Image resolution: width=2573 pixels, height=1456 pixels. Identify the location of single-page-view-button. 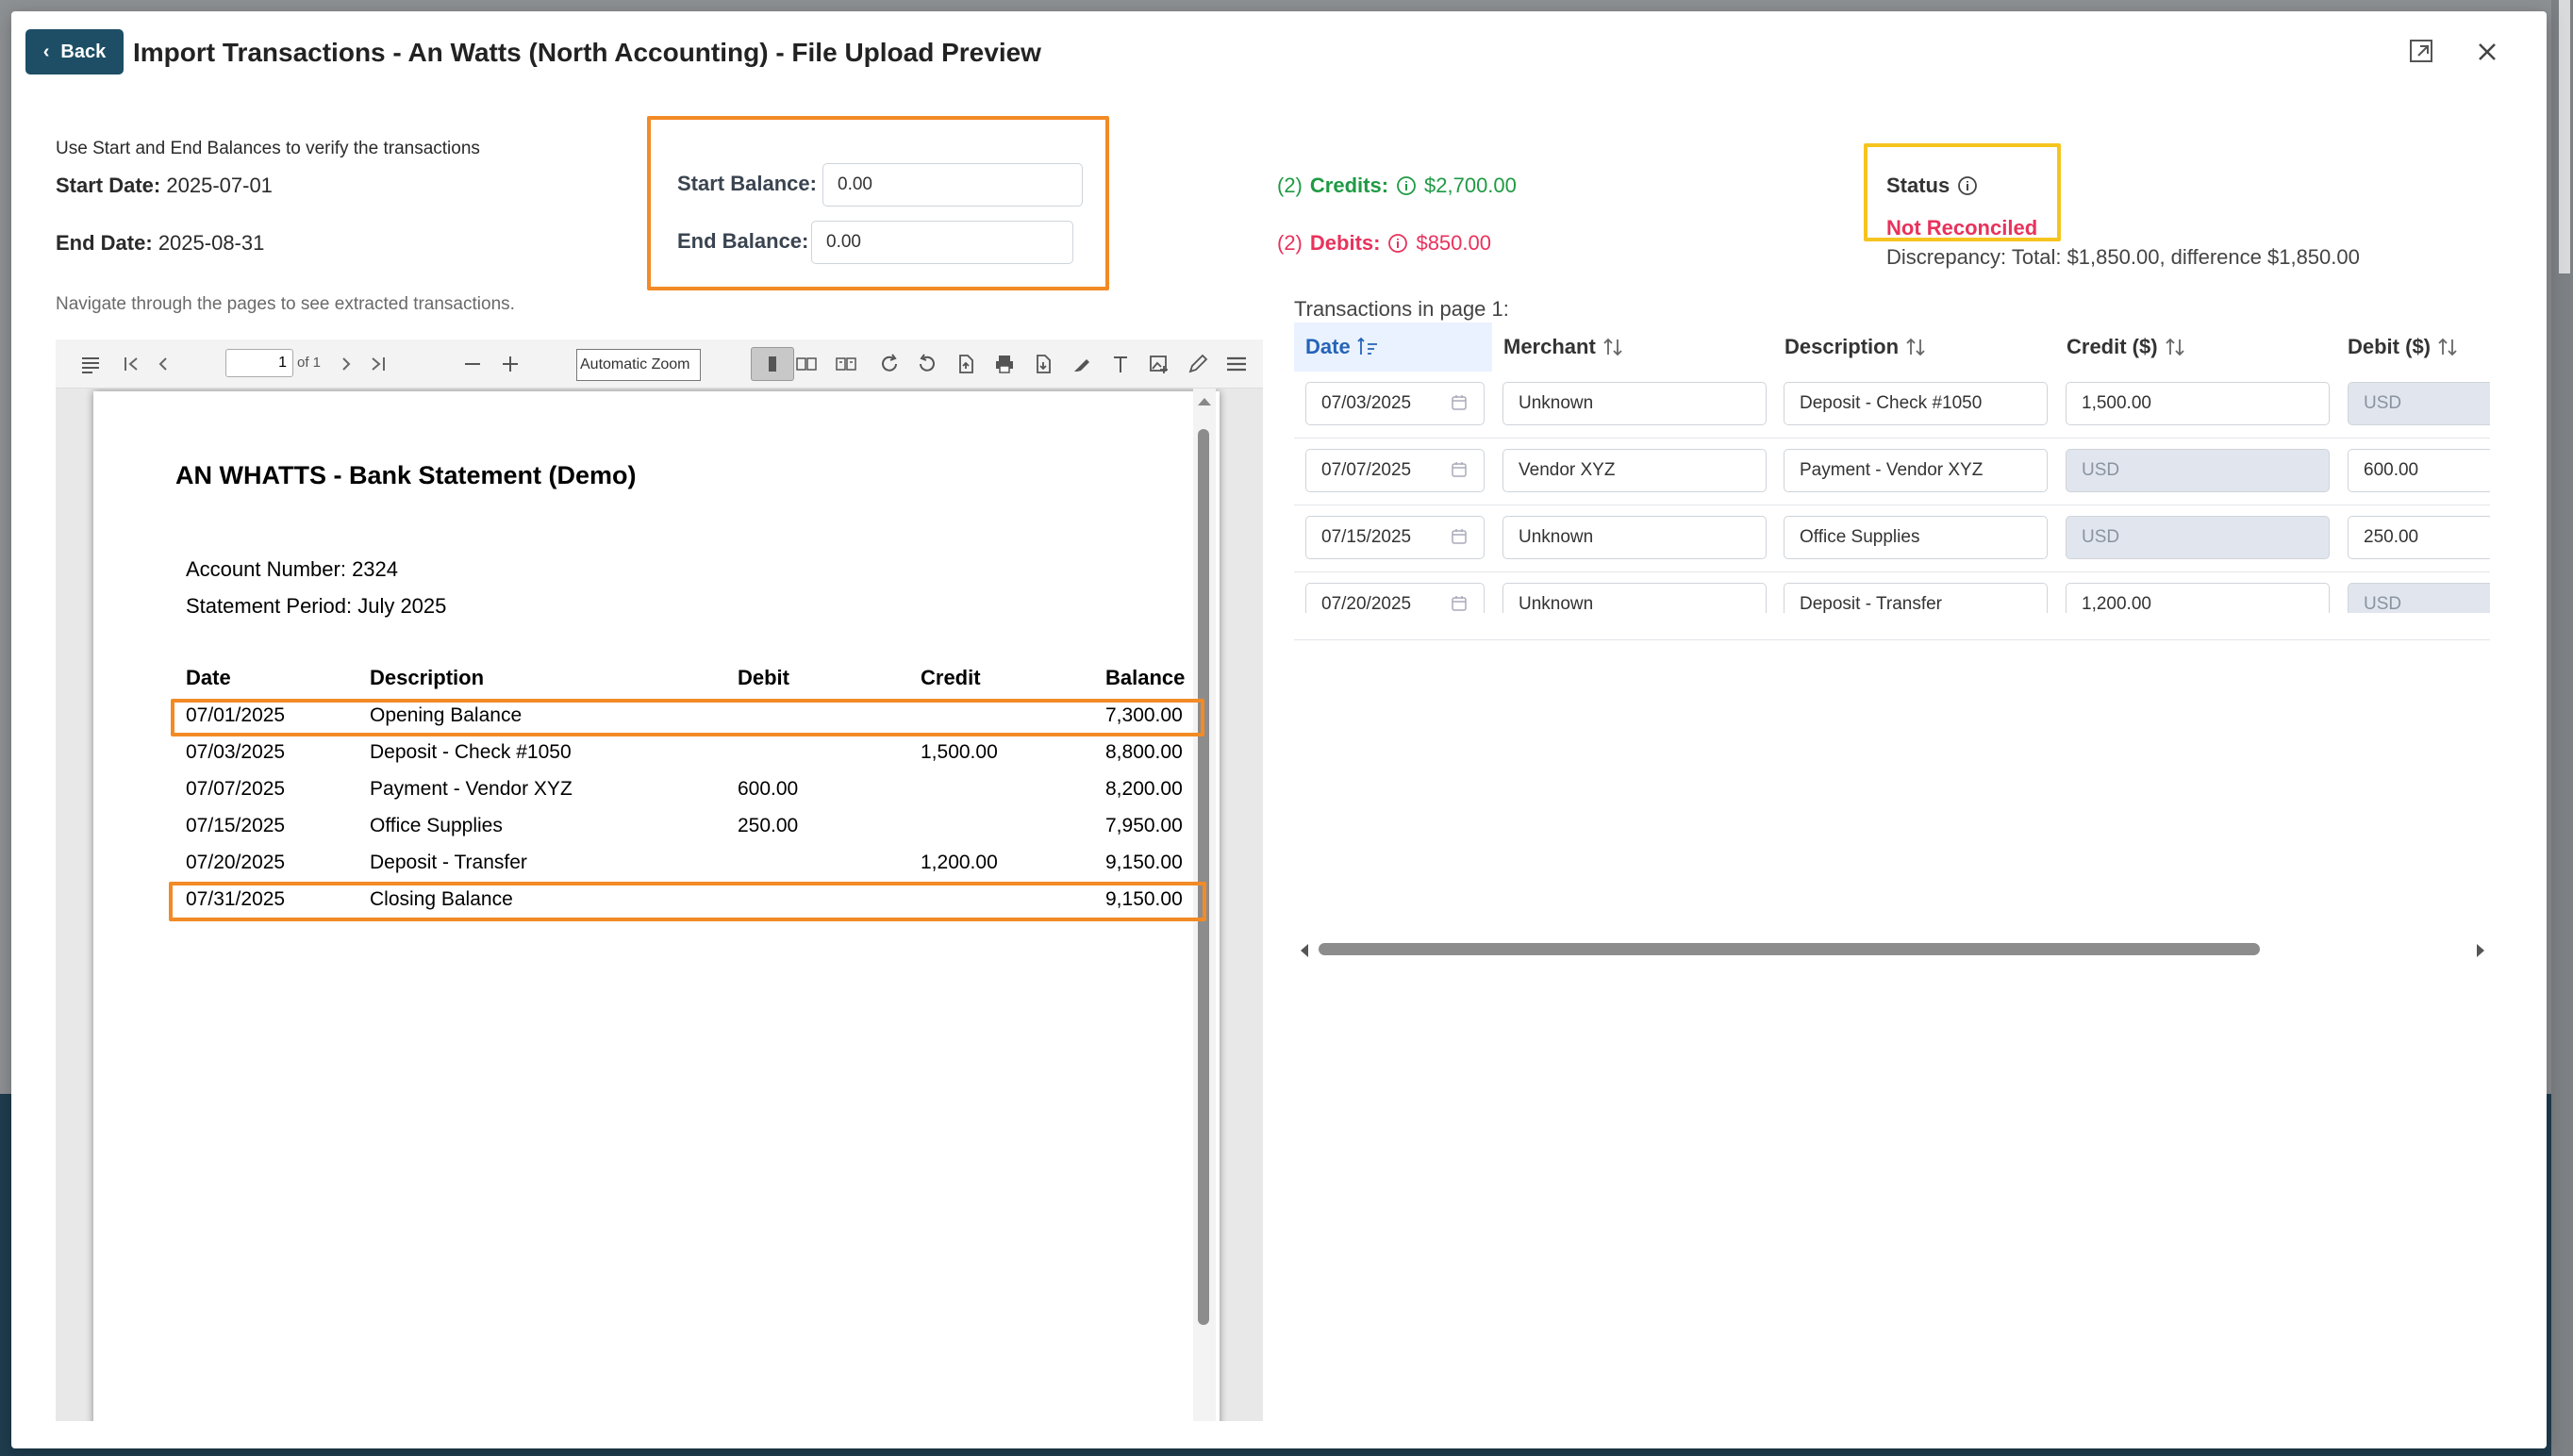
(772, 364).